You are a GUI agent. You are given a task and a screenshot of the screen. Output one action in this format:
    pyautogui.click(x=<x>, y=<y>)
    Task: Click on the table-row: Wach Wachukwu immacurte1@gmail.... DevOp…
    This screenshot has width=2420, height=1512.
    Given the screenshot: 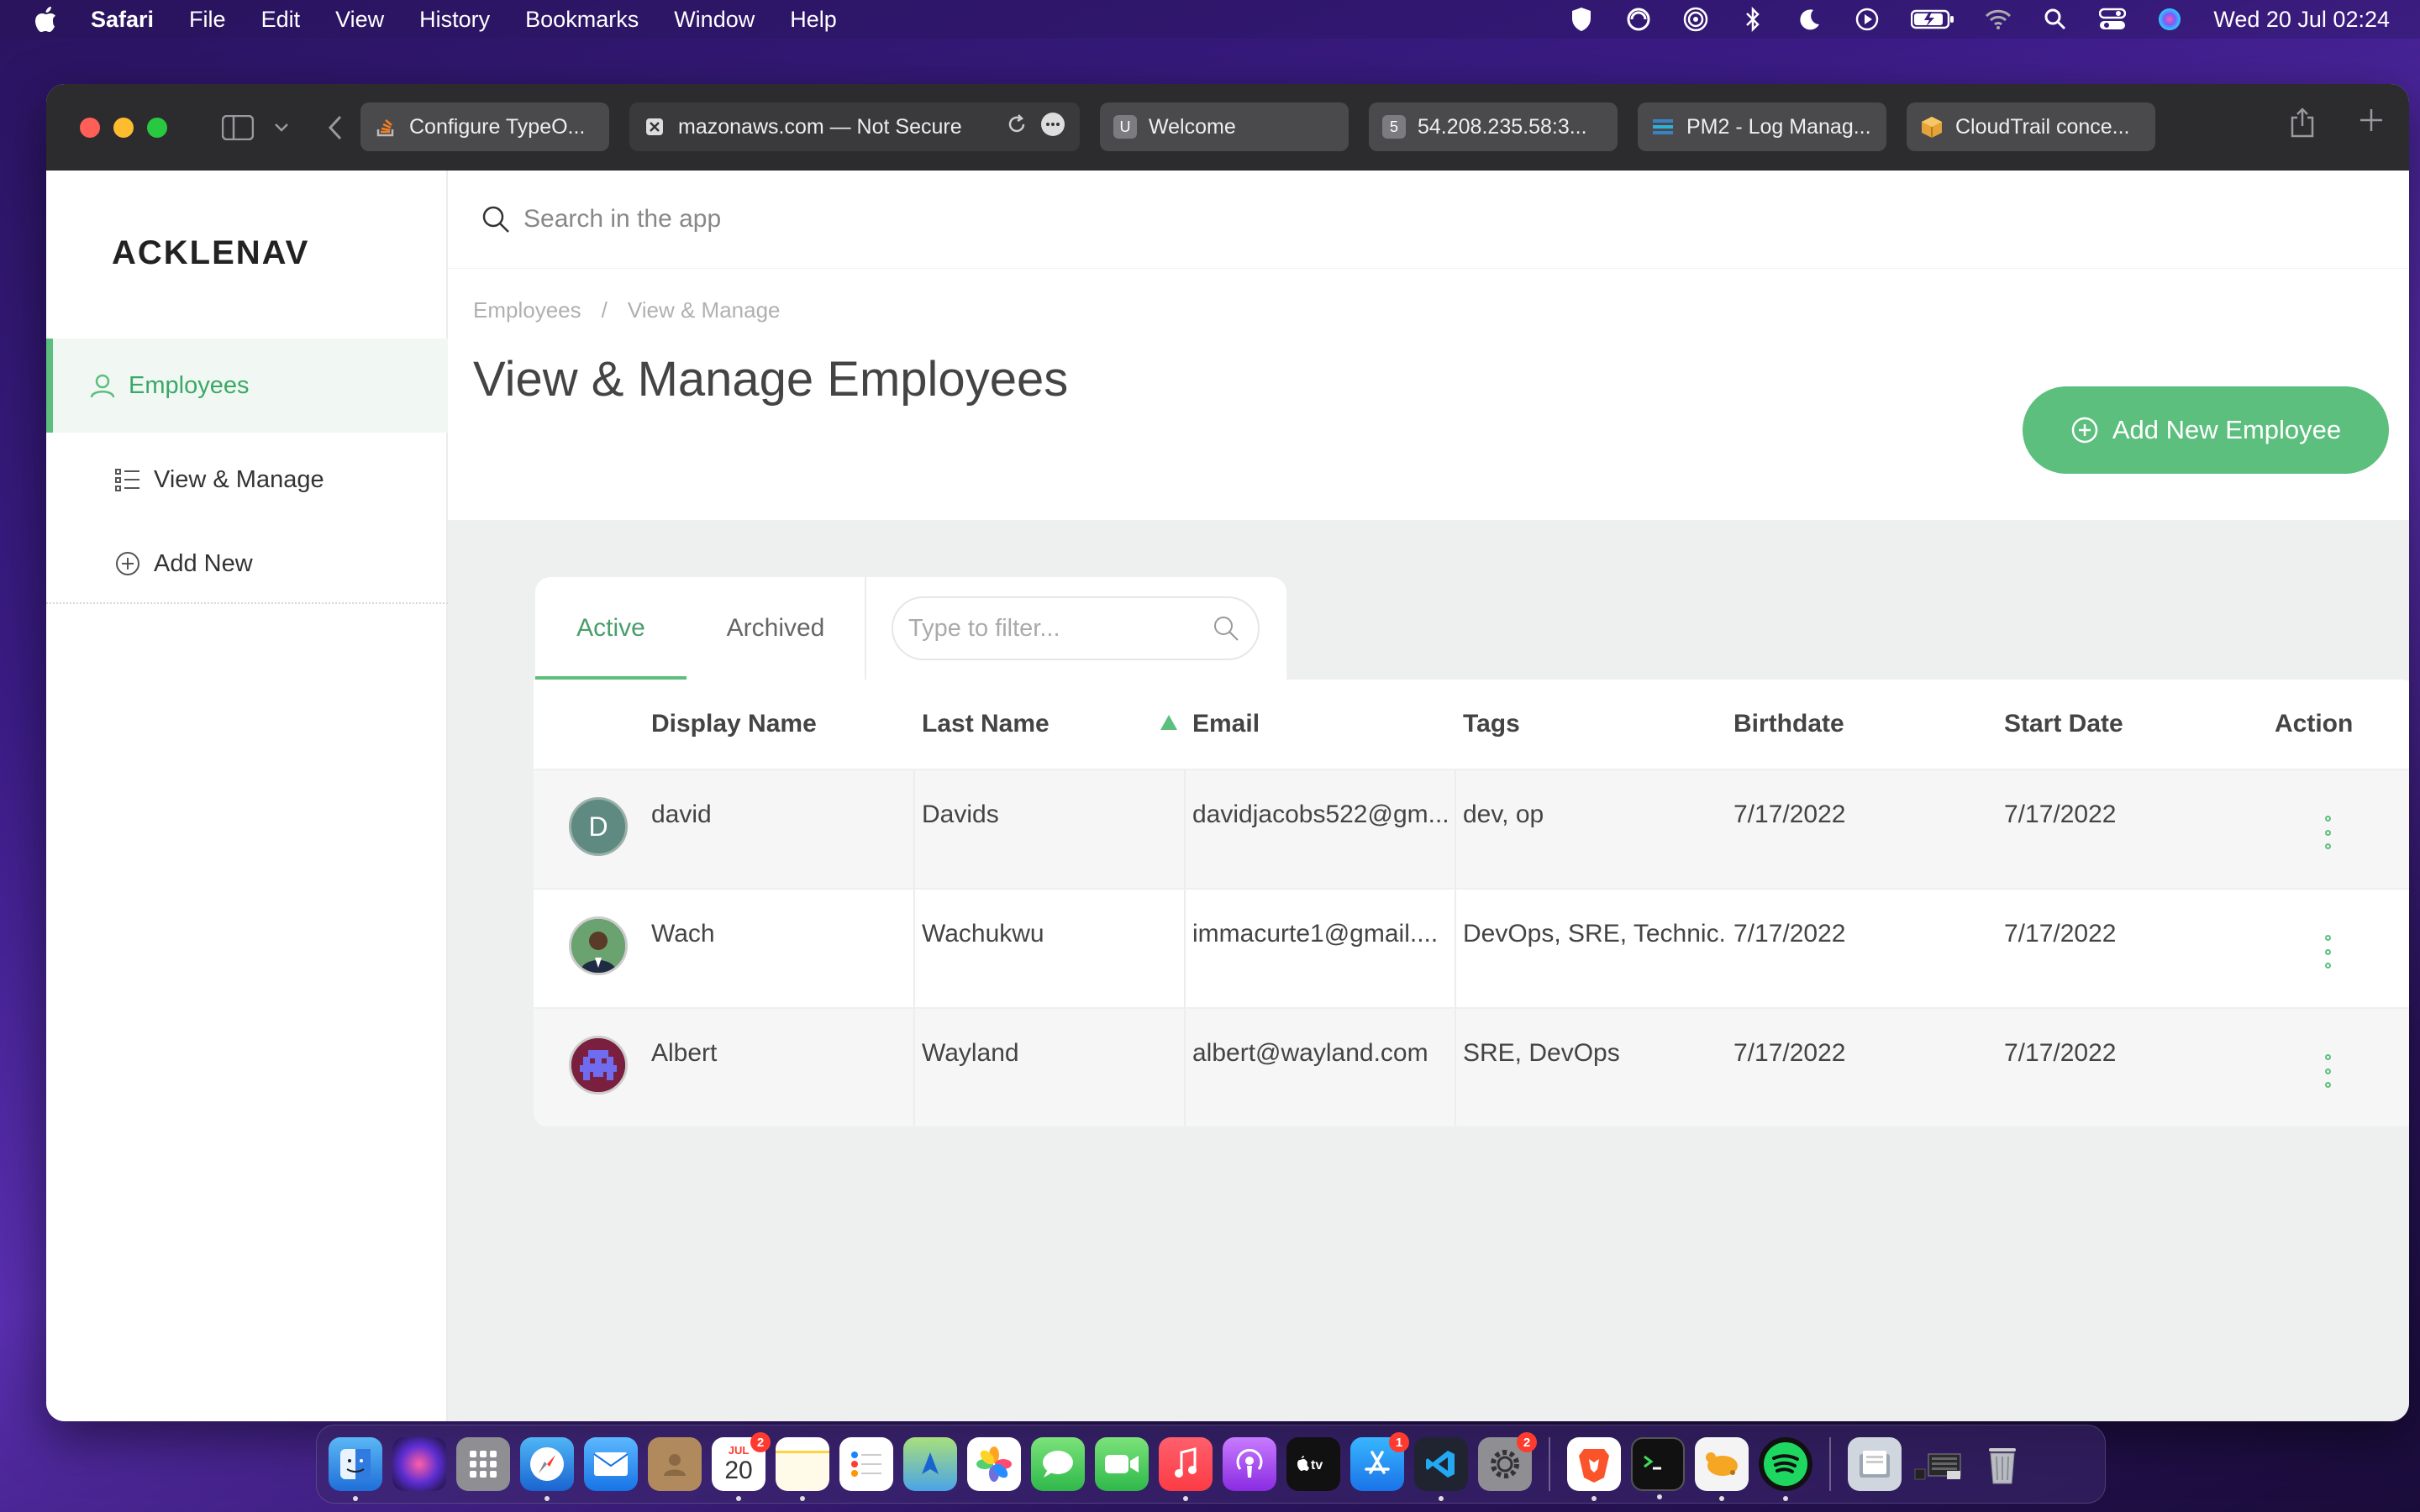 What is the action you would take?
    pyautogui.click(x=1471, y=948)
    